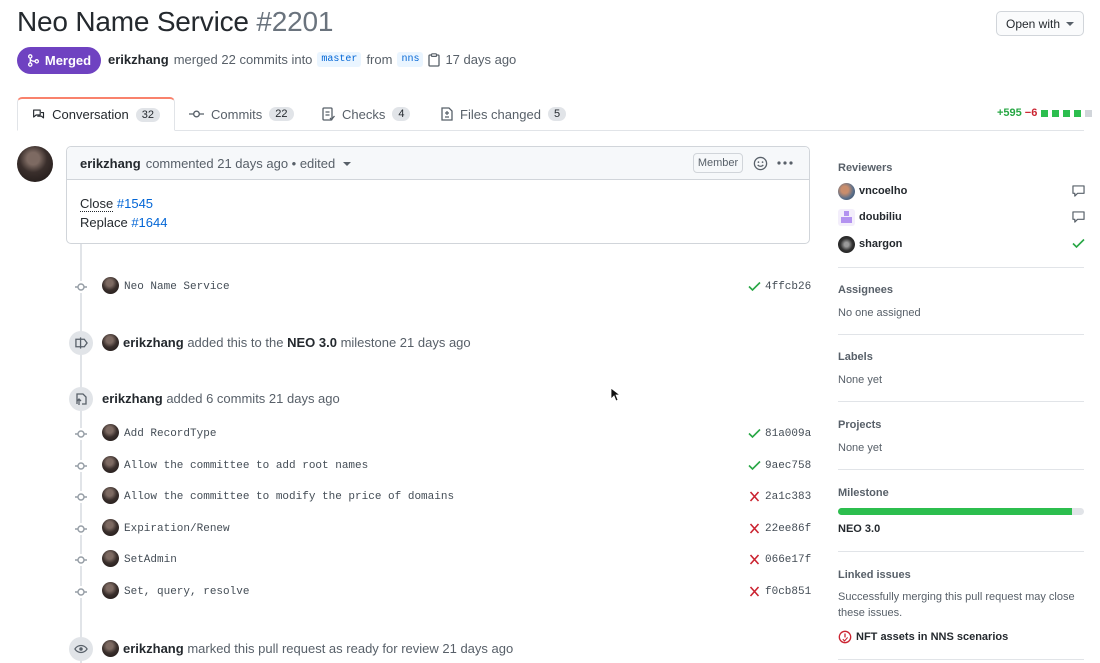 This screenshot has width=1100, height=663. Describe the element at coordinates (347, 163) in the screenshot. I see `edited-caret-icon` at that location.